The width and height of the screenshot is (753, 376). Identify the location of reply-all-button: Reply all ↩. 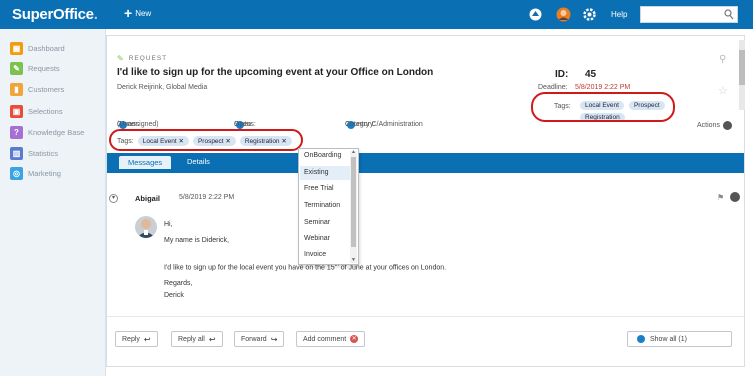
(197, 339).